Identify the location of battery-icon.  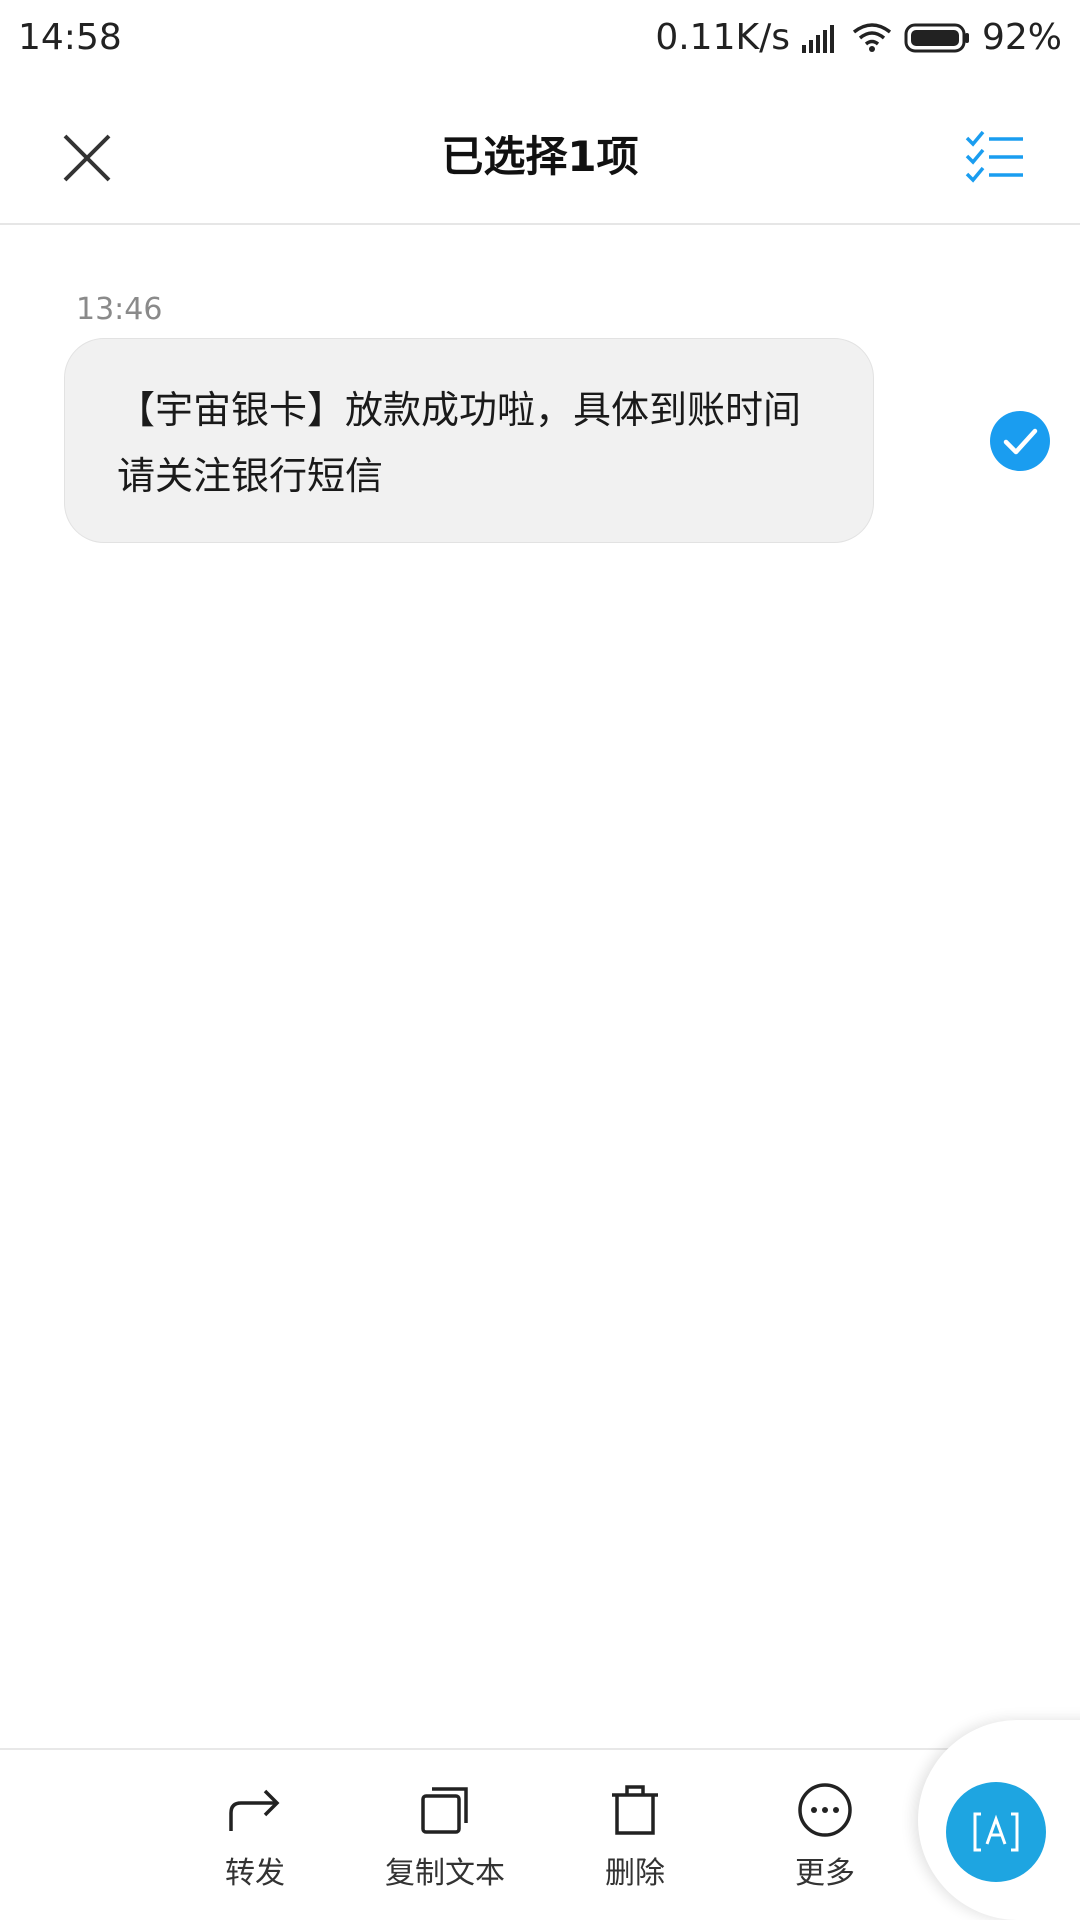
(937, 38).